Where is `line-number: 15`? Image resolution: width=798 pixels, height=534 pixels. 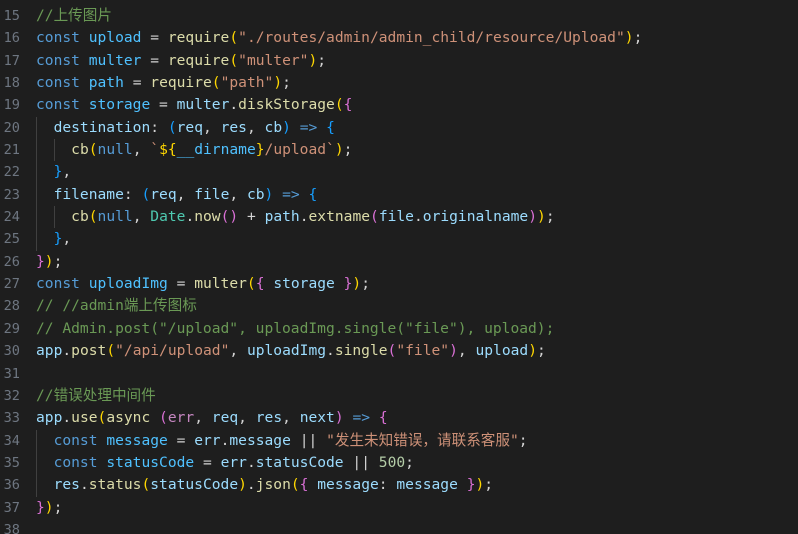
line-number: 15 is located at coordinates (11, 16).